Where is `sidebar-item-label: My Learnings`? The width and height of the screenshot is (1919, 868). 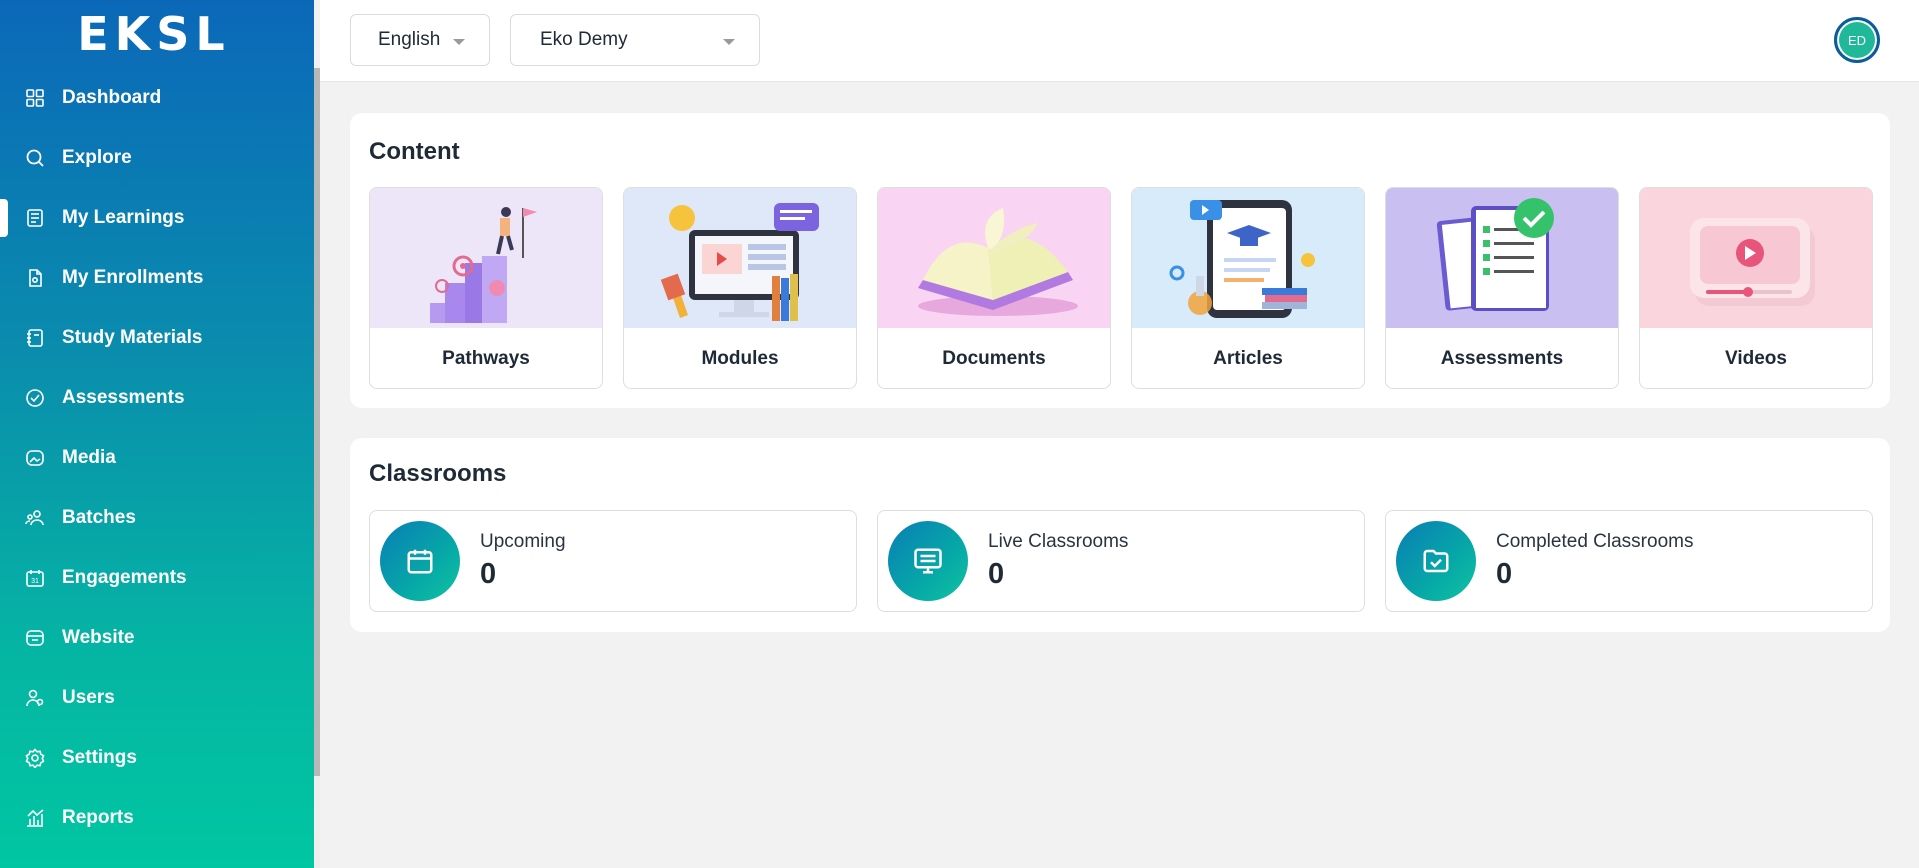 sidebar-item-label: My Learnings is located at coordinates (123, 217).